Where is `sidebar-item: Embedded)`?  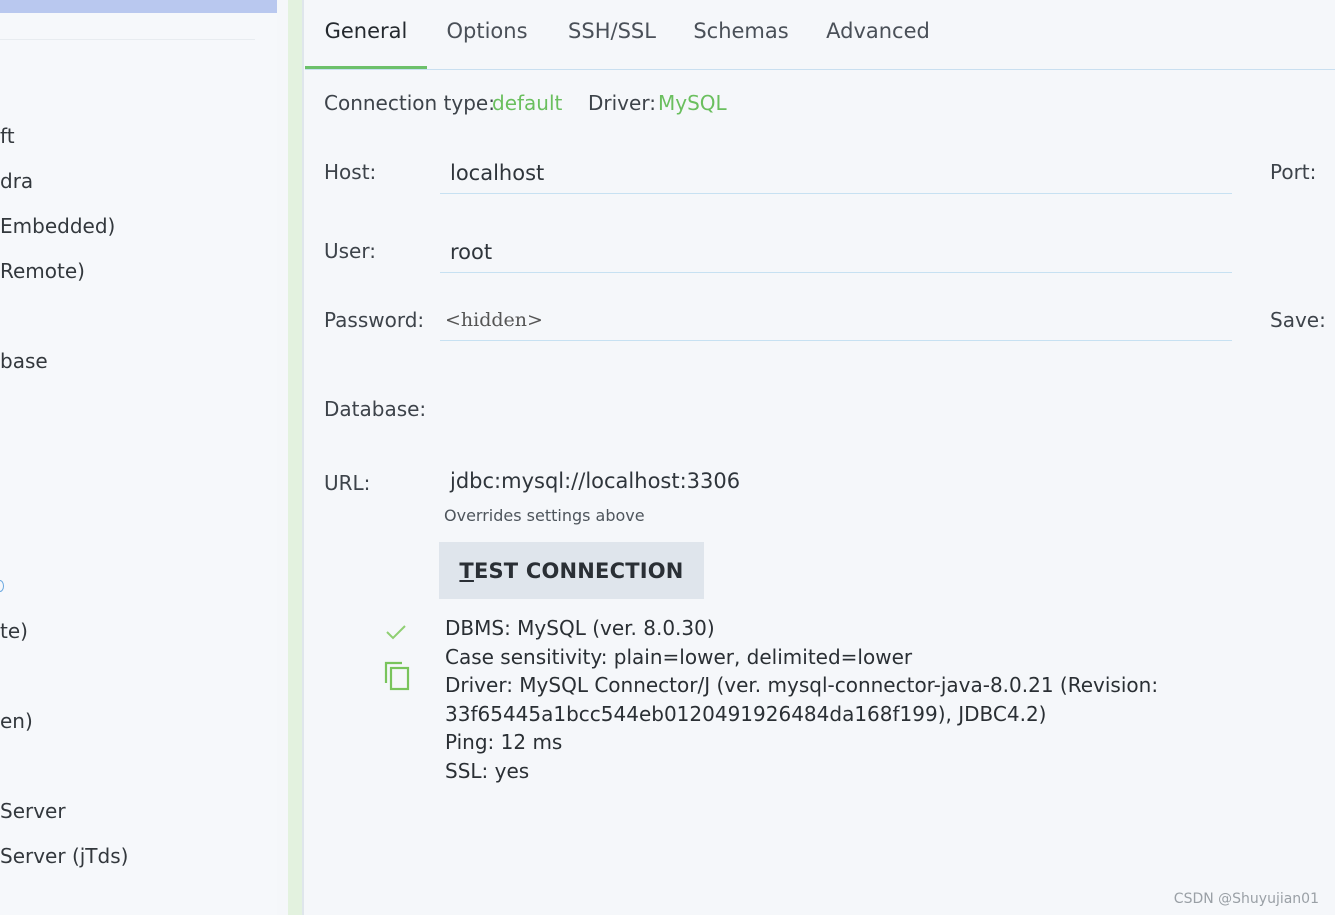
sidebar-item: Embedded) is located at coordinates (57, 226).